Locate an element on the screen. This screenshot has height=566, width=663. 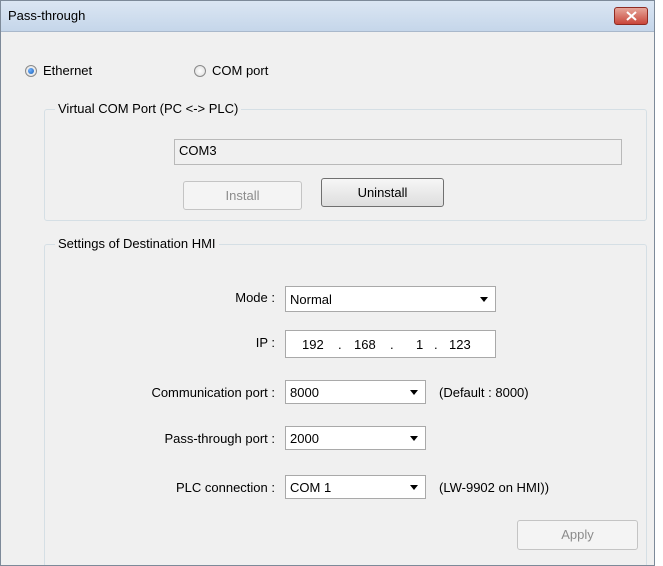
ip-octet-2: 168 is located at coordinates (365, 344).